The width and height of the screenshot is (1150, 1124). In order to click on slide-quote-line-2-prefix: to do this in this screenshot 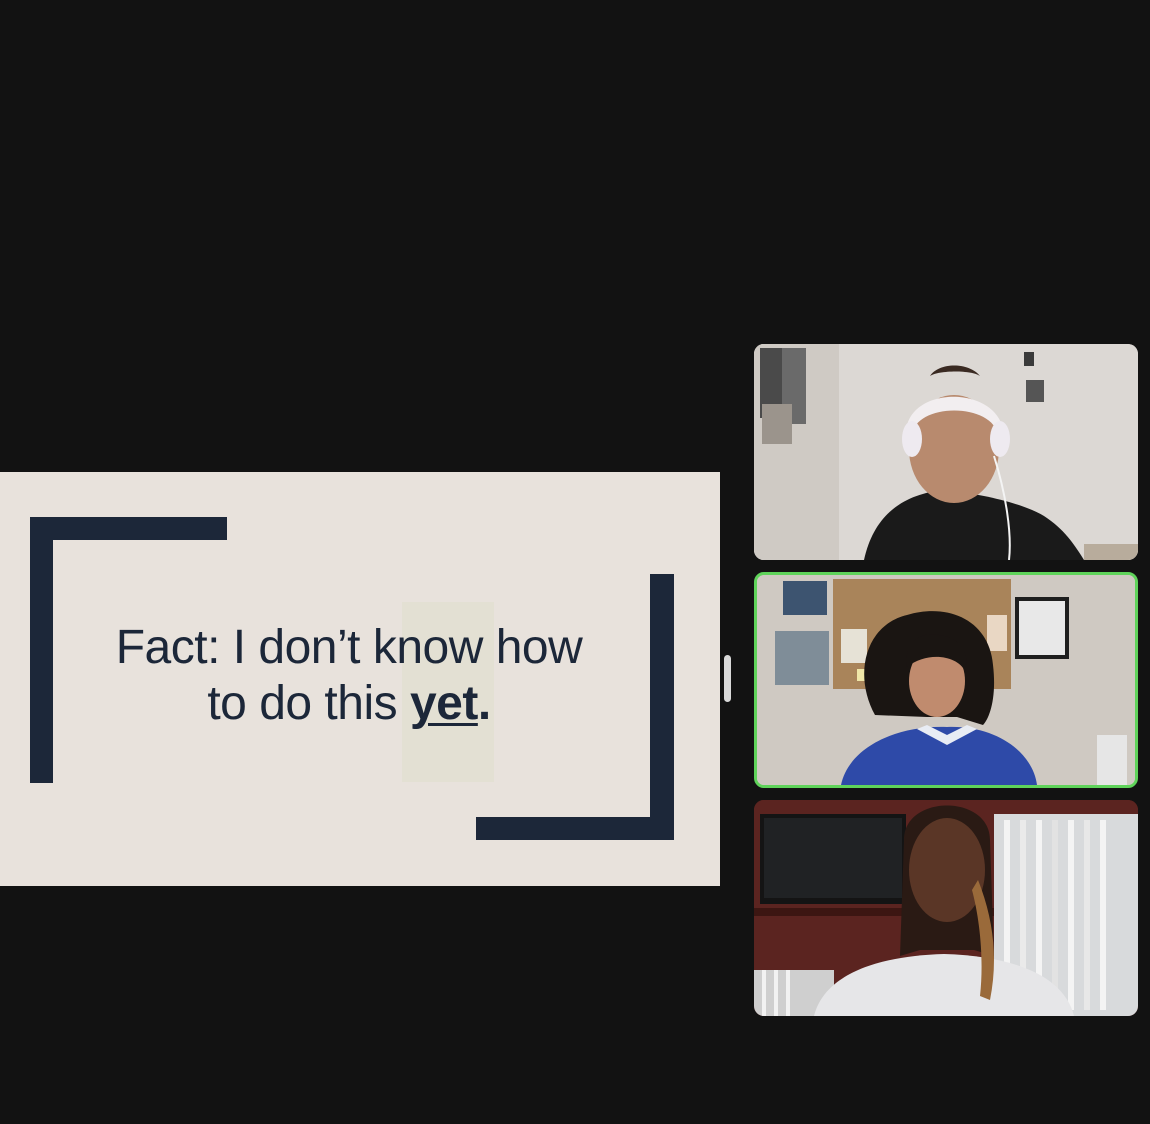, I will do `click(308, 703)`.